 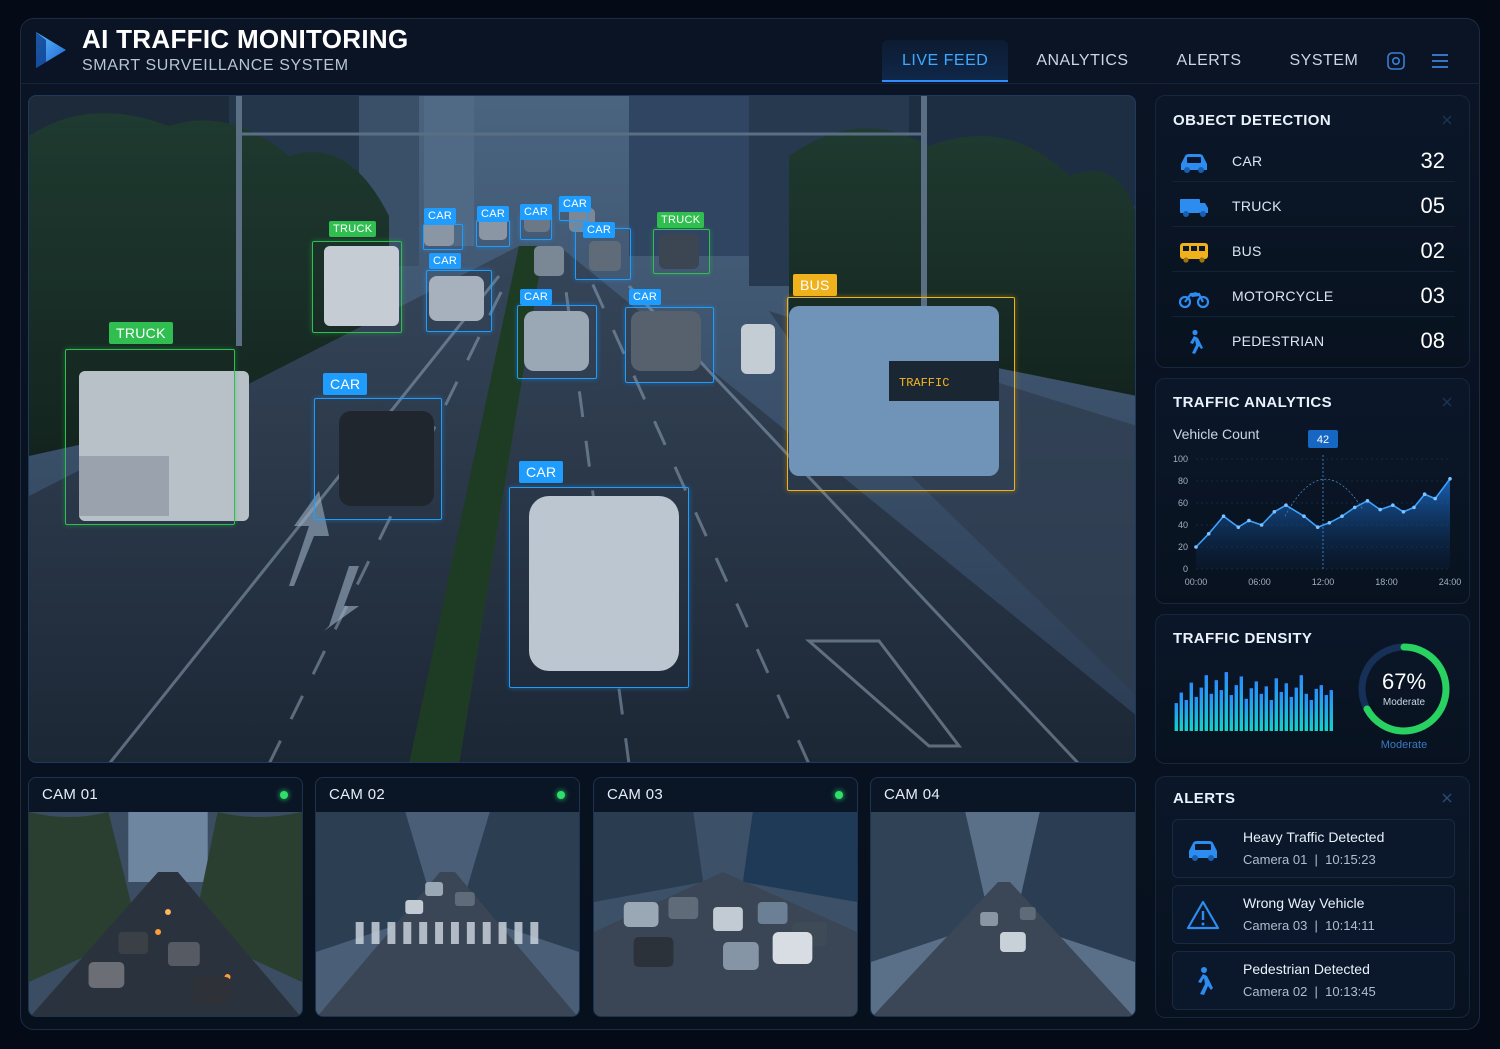 What do you see at coordinates (1247, 161) in the screenshot?
I see `detection-label: CAR` at bounding box center [1247, 161].